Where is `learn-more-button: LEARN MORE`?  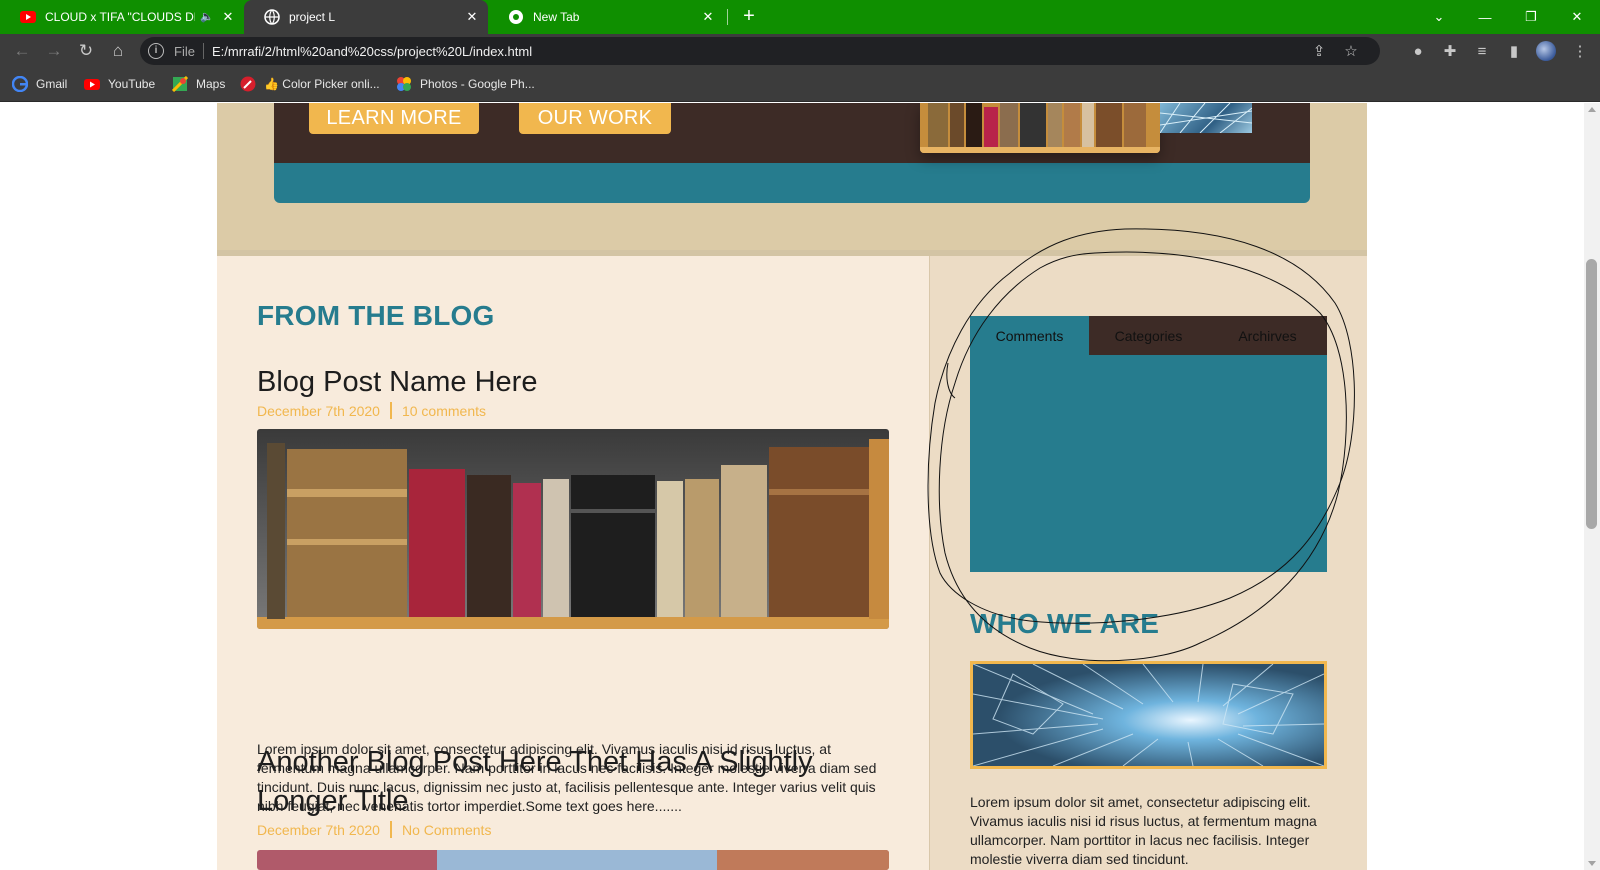
learn-more-button: LEARN MORE is located at coordinates (394, 118).